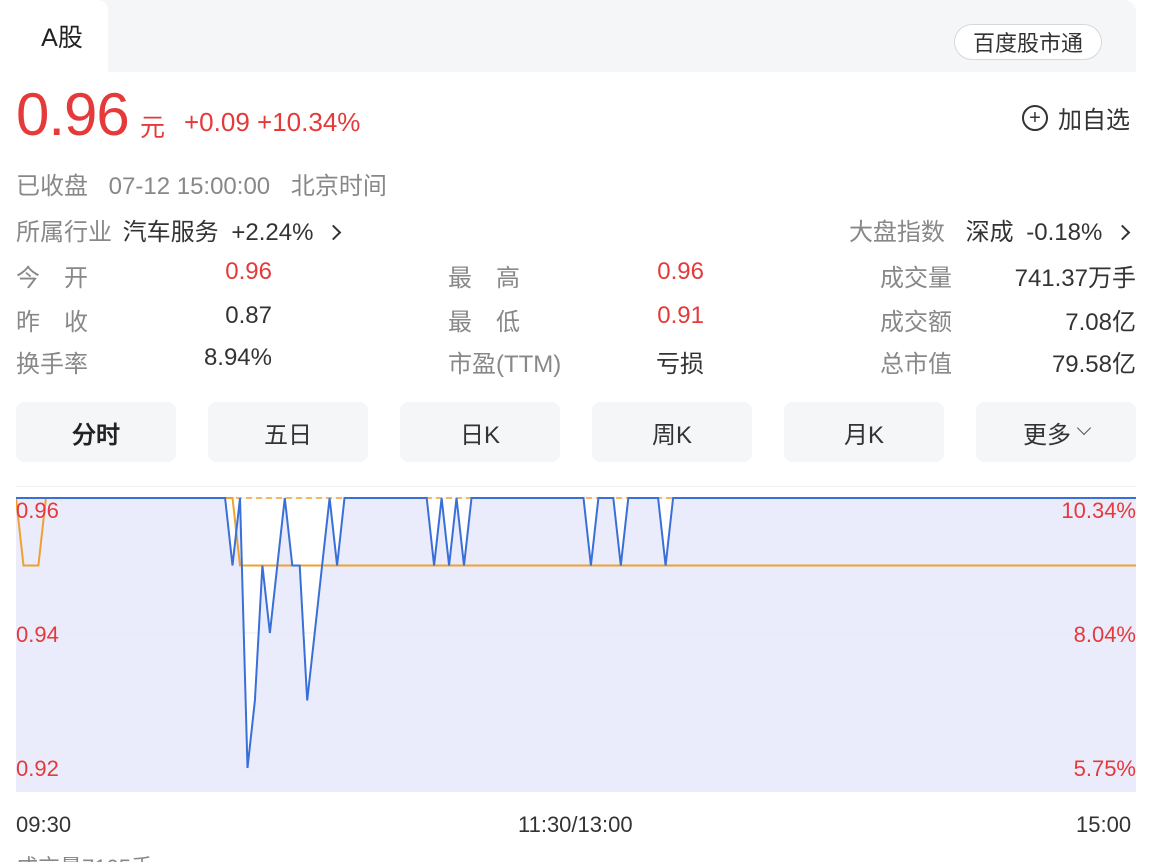  What do you see at coordinates (916, 364) in the screenshot?
I see `stat-market-cap-label: 总市值` at bounding box center [916, 364].